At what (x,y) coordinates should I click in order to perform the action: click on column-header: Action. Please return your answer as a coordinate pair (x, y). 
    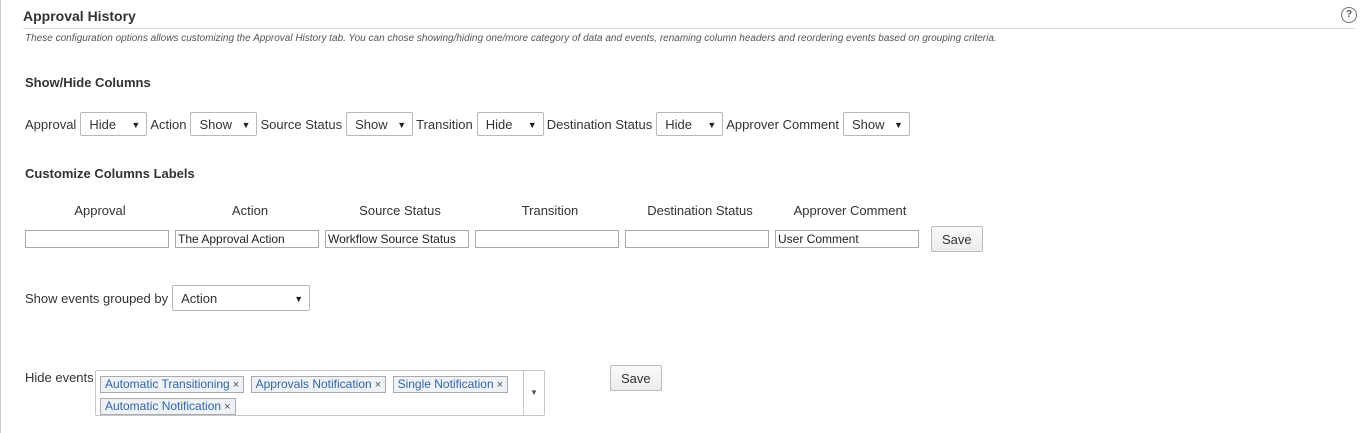
    Looking at the image, I should click on (250, 210).